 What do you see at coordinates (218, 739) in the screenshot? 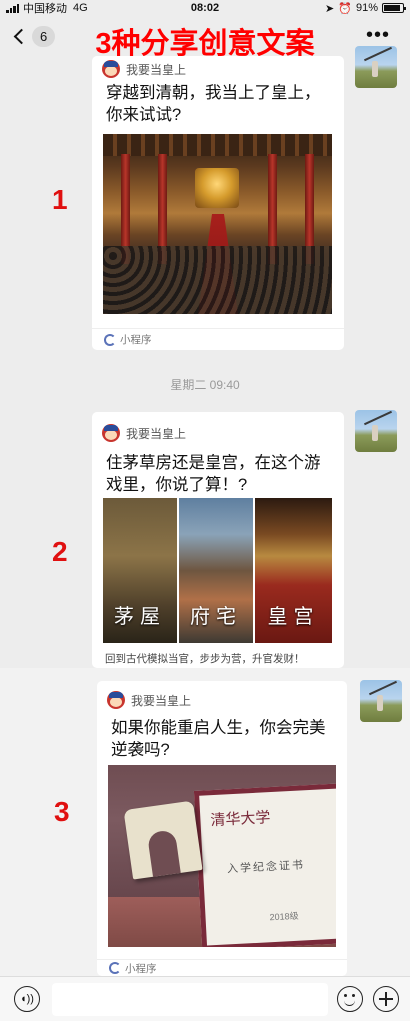
I see `card-message-text: 如果你能重启人生，你会完美逆袭吗?` at bounding box center [218, 739].